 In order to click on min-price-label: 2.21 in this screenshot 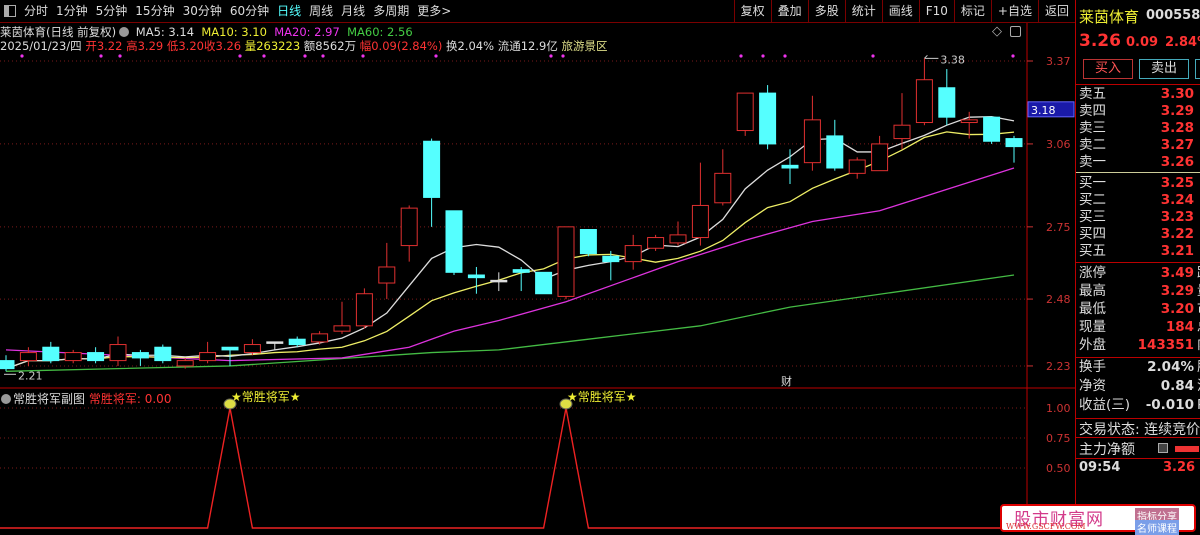, I will do `click(30, 375)`.